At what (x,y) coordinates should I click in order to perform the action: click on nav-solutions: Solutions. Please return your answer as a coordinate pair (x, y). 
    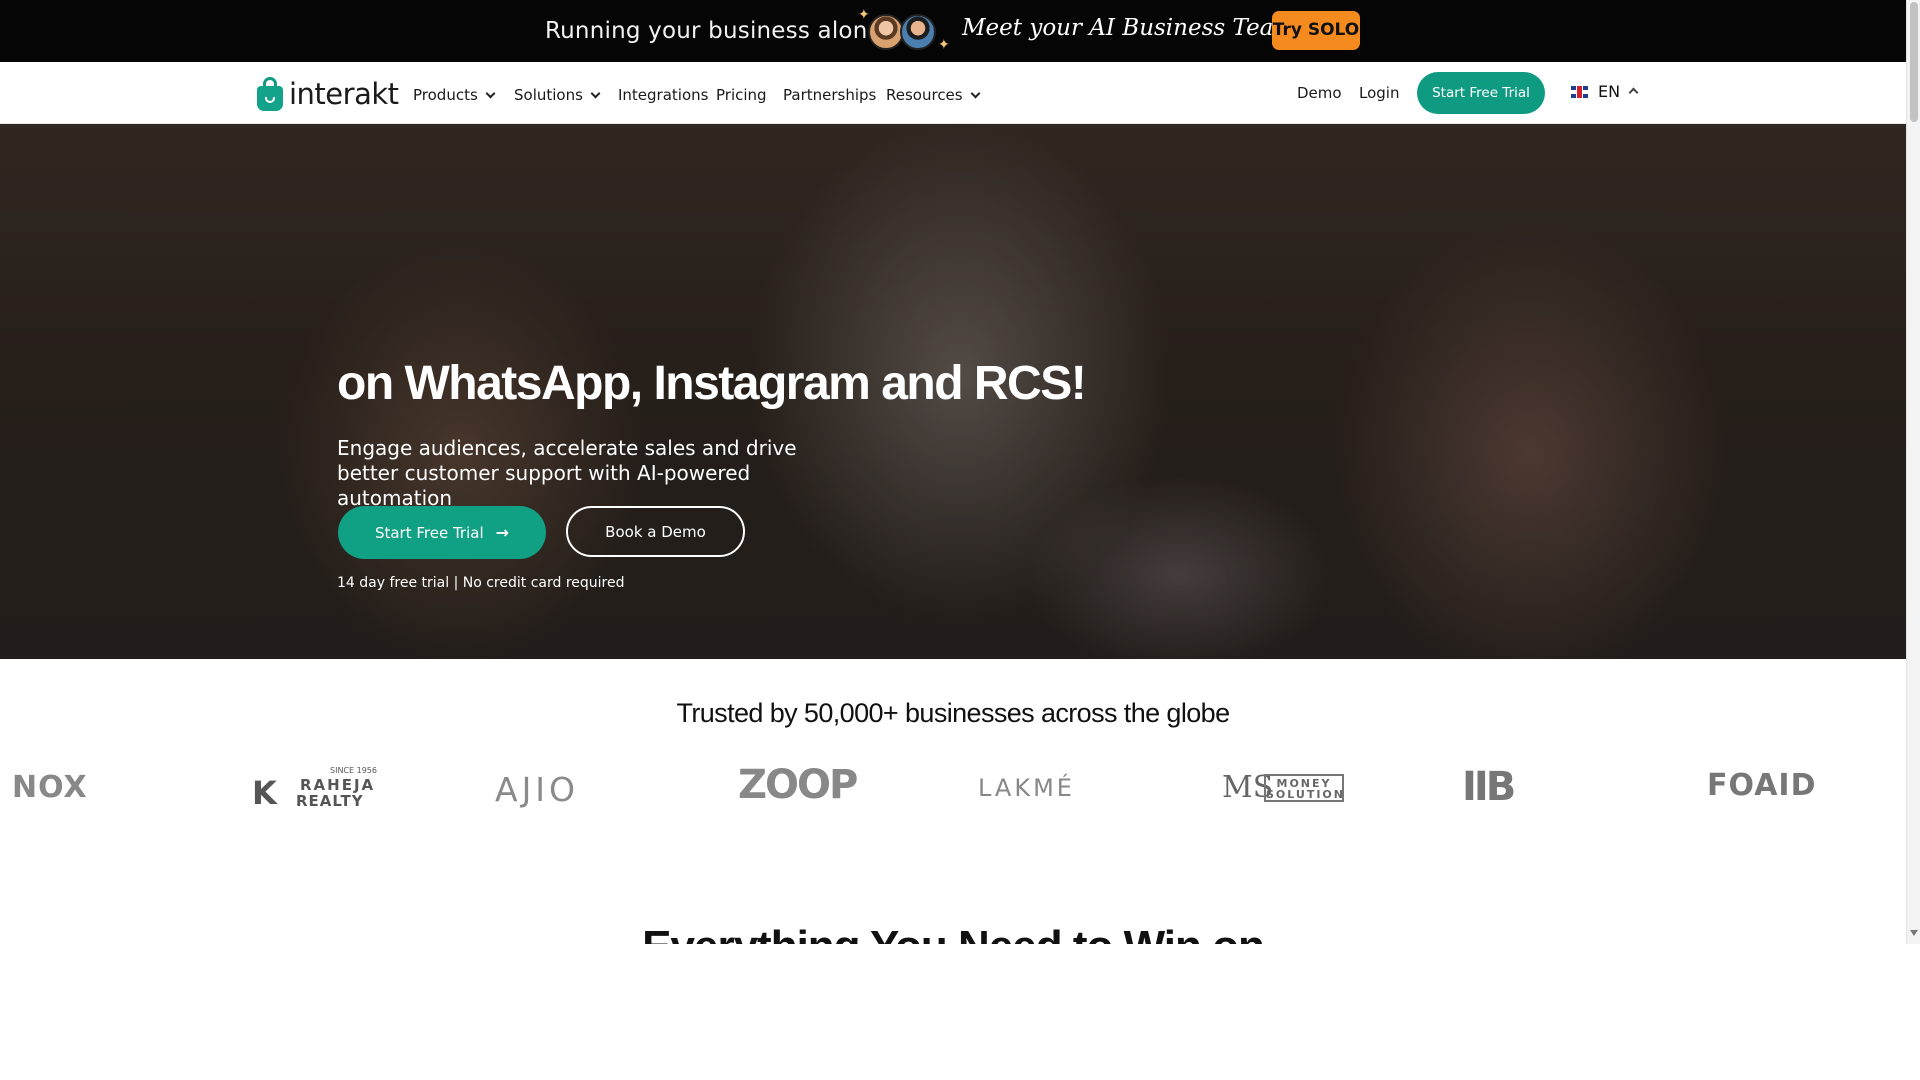
    Looking at the image, I should click on (557, 95).